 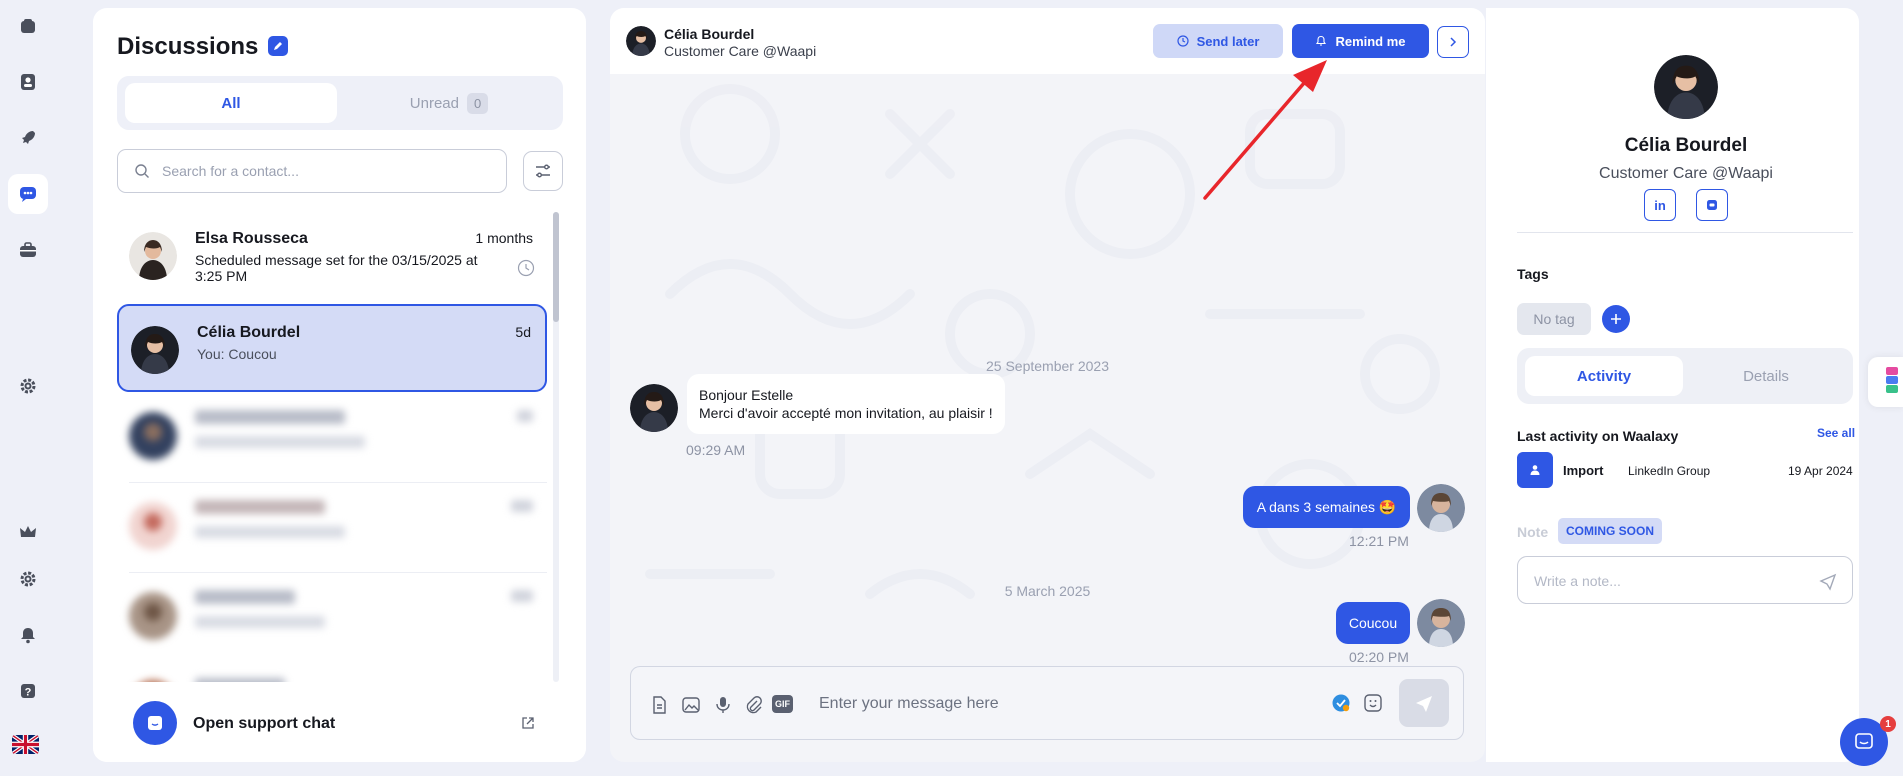 I want to click on message-input, so click(x=1069, y=704).